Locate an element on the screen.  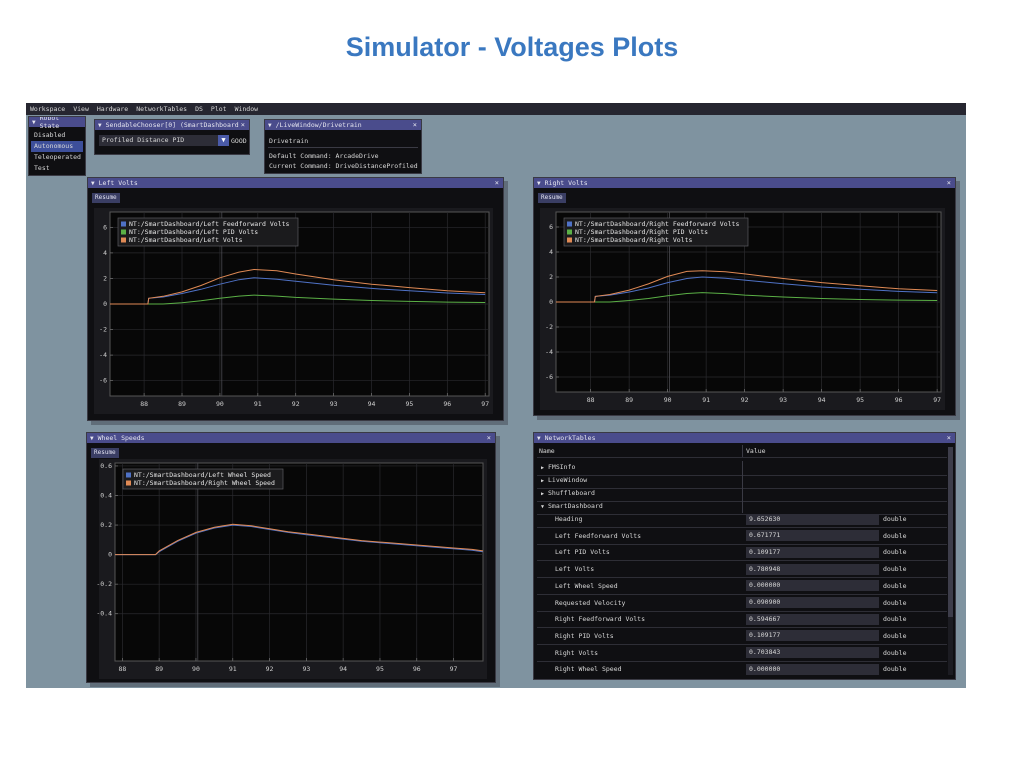
robot-state-disabled: Disabled is located at coordinates (57, 135).